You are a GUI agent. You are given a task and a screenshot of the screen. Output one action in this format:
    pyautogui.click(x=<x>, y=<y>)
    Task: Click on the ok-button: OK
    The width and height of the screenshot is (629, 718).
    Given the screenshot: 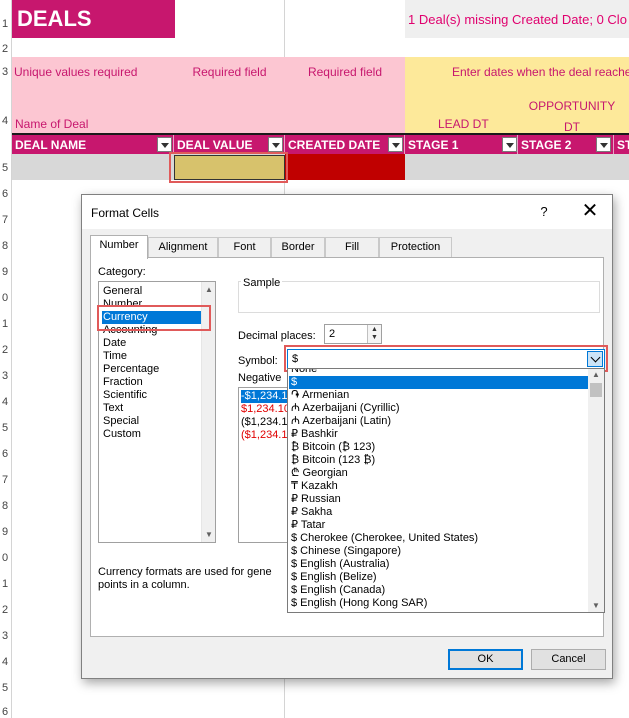 What is the action you would take?
    pyautogui.click(x=485, y=659)
    